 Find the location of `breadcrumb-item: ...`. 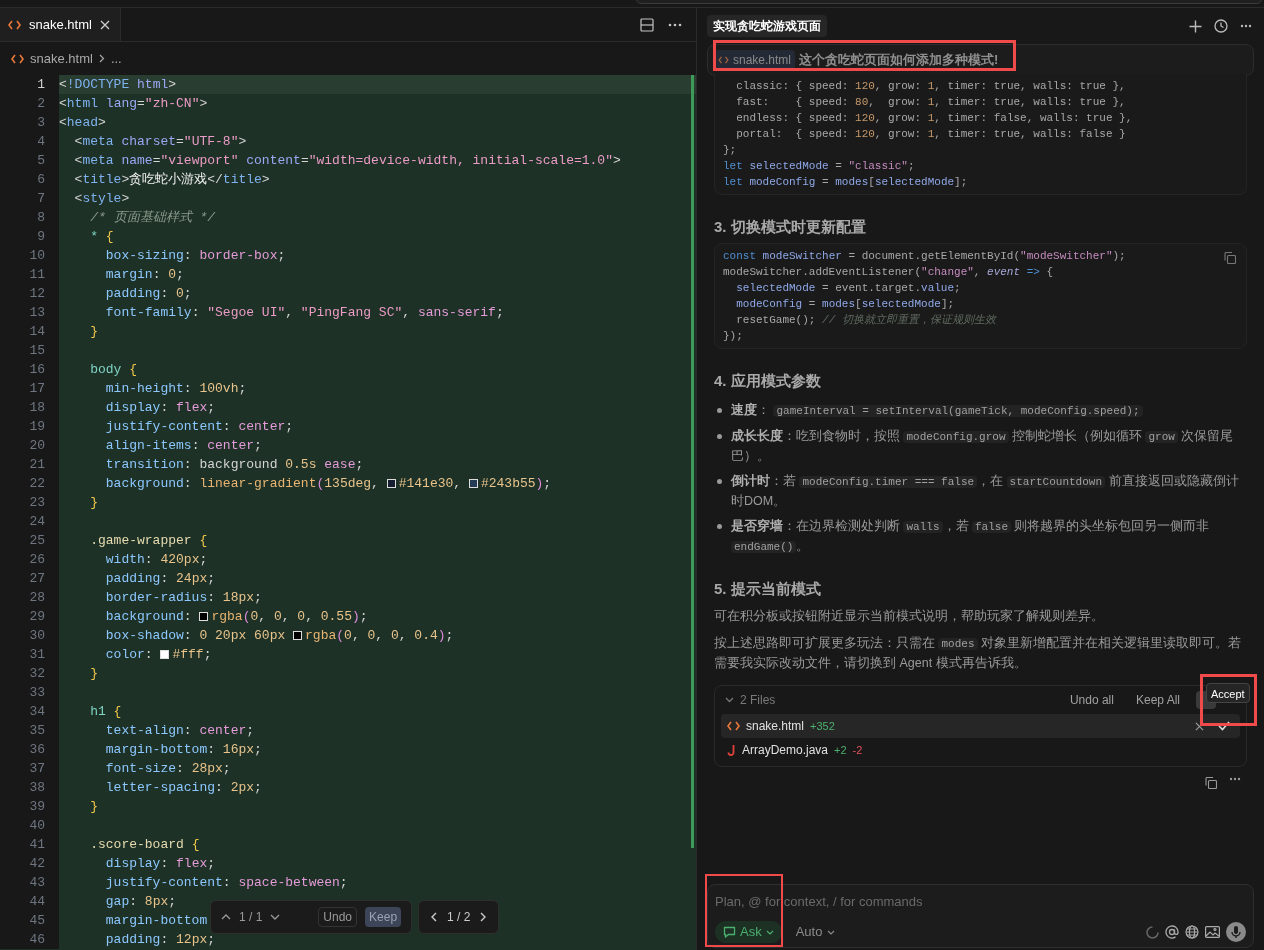

breadcrumb-item: ... is located at coordinates (116, 58).